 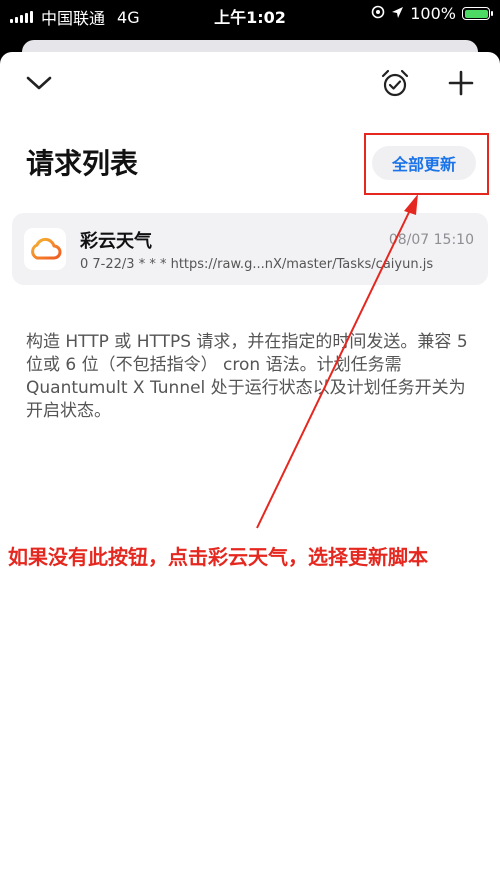 What do you see at coordinates (116, 241) in the screenshot?
I see `task-name: 彩云天气` at bounding box center [116, 241].